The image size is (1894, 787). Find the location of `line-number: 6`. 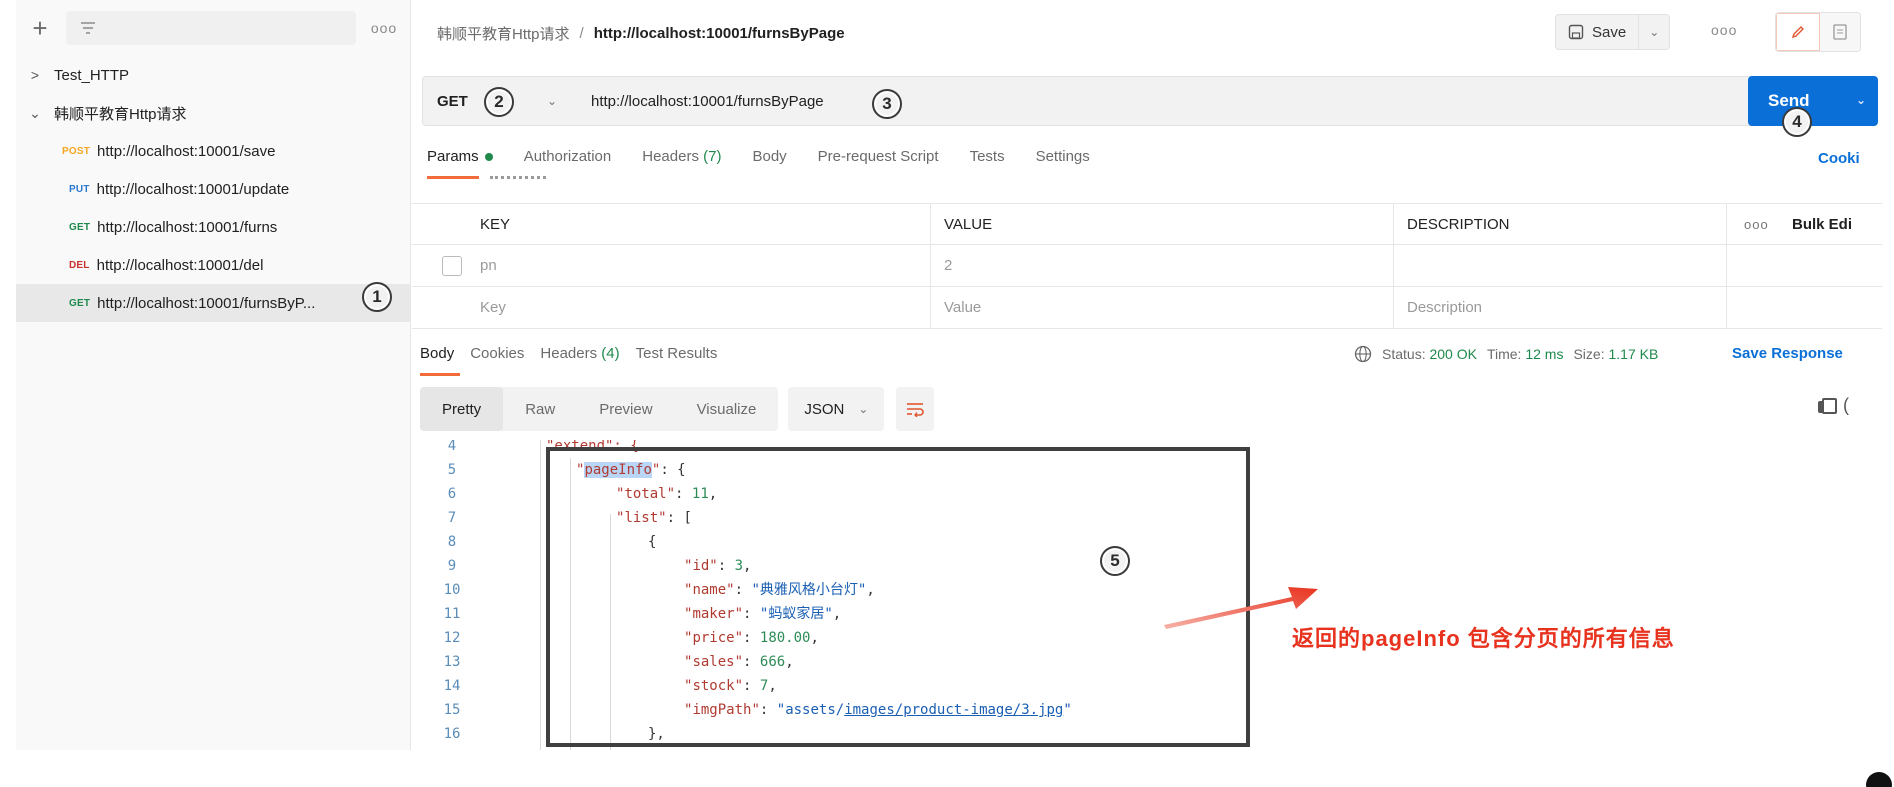

line-number: 6 is located at coordinates (452, 494).